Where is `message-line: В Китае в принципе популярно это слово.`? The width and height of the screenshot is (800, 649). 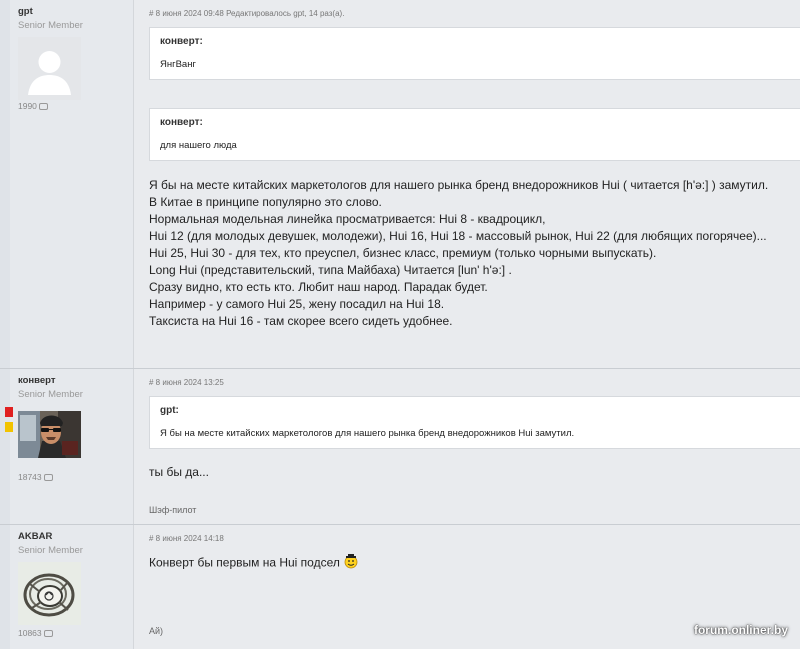
message-line: В Китае в принципе популярно это слово. is located at coordinates (265, 202).